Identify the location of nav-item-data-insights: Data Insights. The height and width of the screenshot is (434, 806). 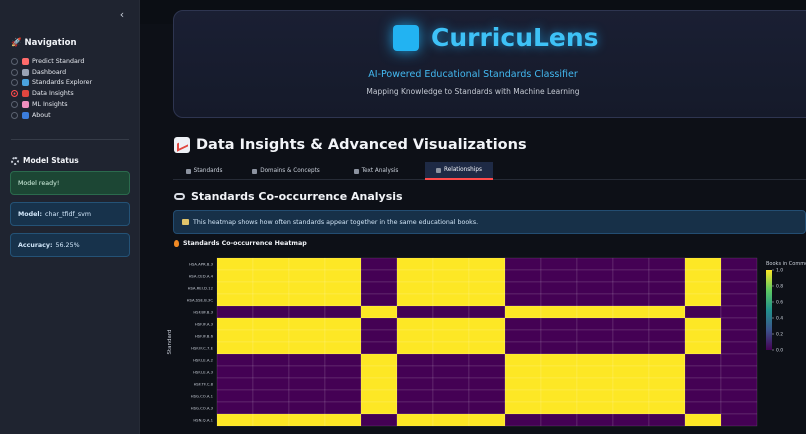
(51, 93).